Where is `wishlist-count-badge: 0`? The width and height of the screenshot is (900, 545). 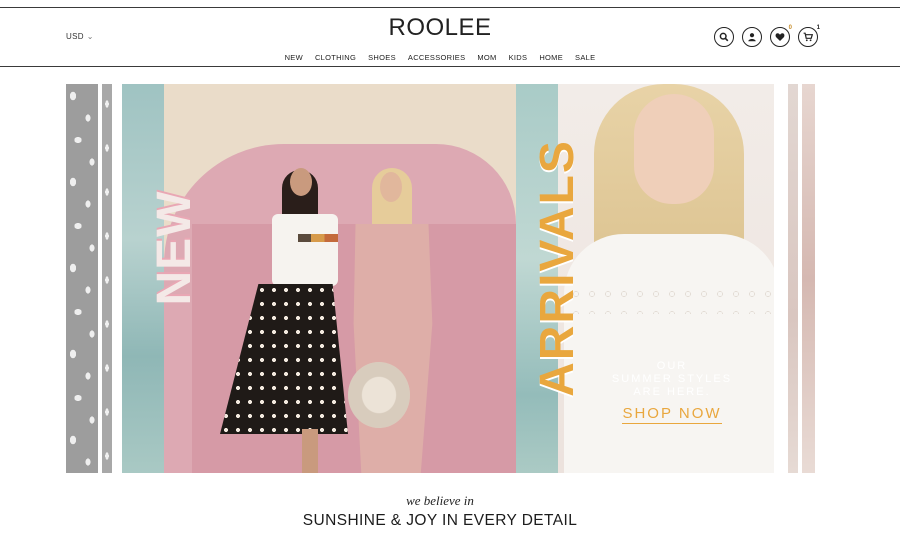 wishlist-count-badge: 0 is located at coordinates (790, 28).